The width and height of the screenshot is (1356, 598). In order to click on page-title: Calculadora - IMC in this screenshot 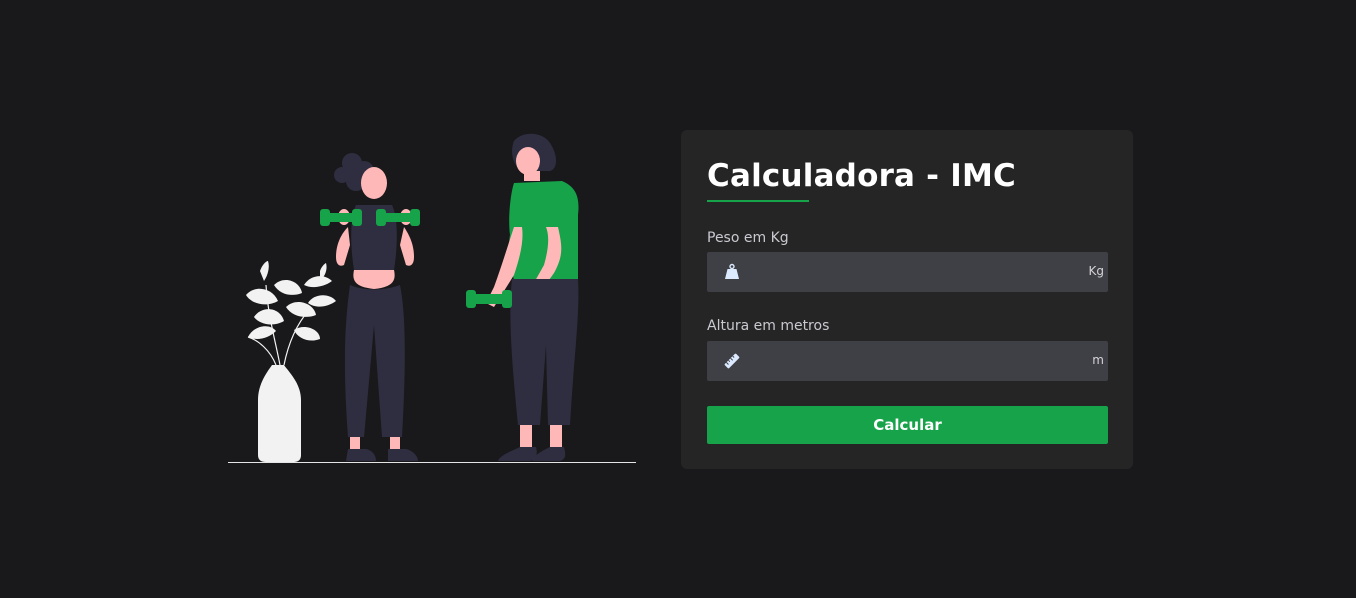, I will do `click(861, 176)`.